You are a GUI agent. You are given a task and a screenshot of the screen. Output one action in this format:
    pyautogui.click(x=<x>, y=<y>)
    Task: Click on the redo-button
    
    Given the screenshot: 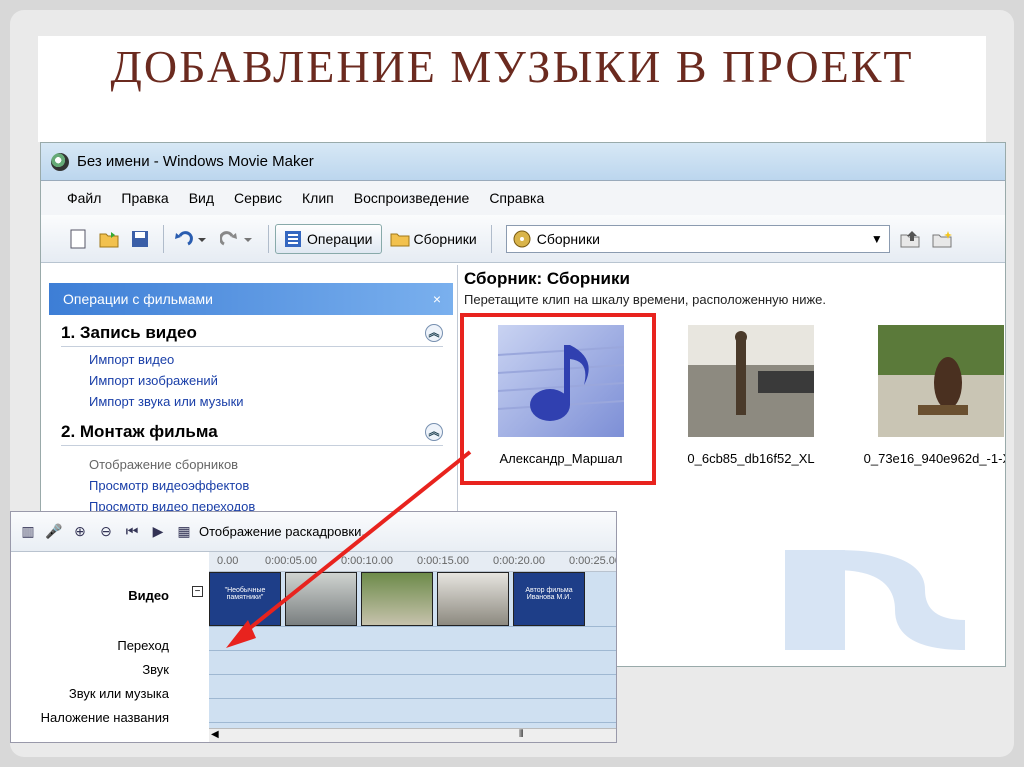 What is the action you would take?
    pyautogui.click(x=237, y=239)
    